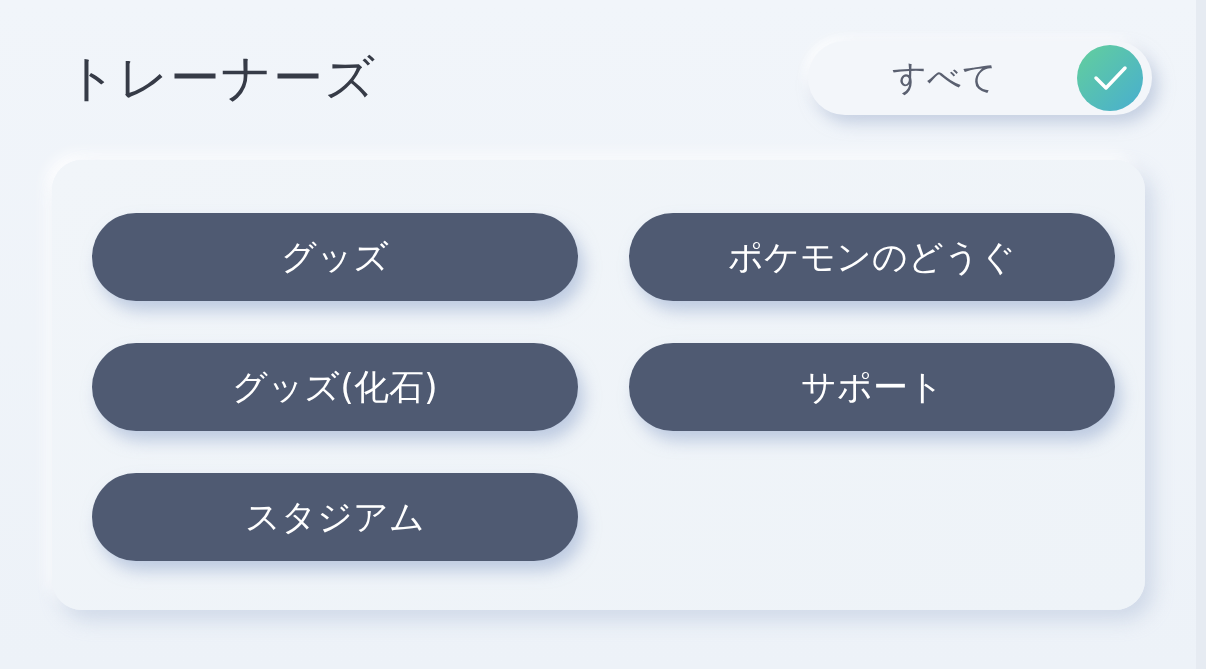 The height and width of the screenshot is (669, 1206). What do you see at coordinates (335, 257) in the screenshot?
I see `category-button: グッズ` at bounding box center [335, 257].